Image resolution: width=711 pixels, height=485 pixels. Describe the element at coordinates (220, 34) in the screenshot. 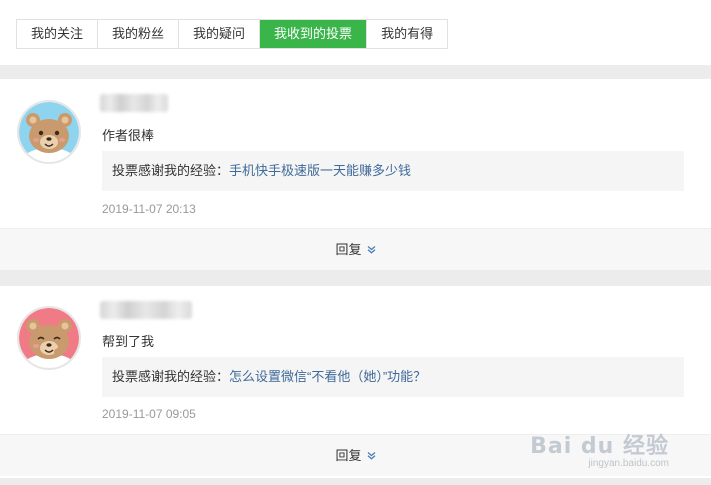

I see `tab-my-questions: 我的疑问` at that location.